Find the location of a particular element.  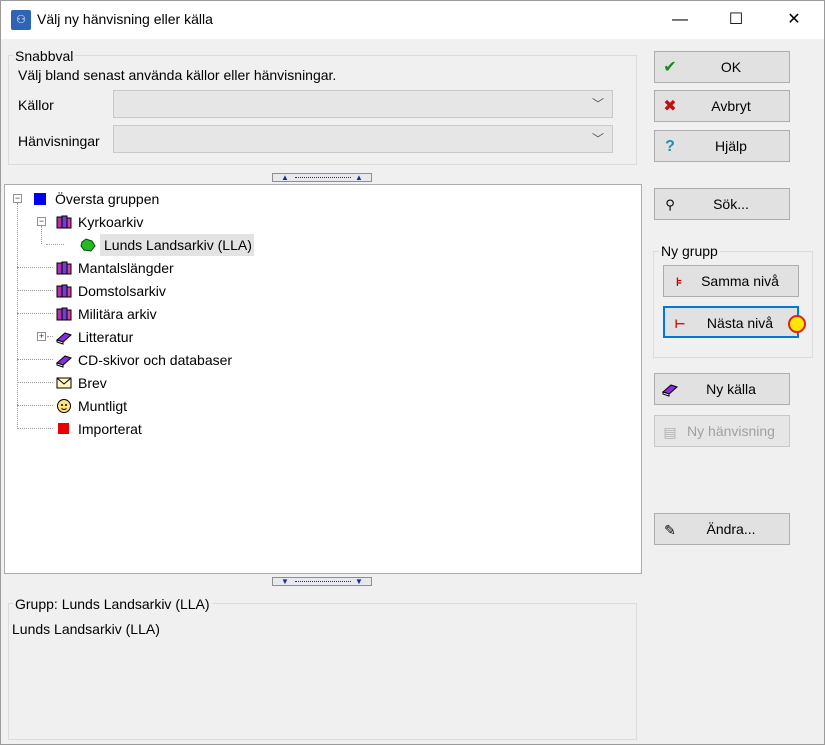

splitter-top-handle: ▲ ▲ is located at coordinates (322, 177).